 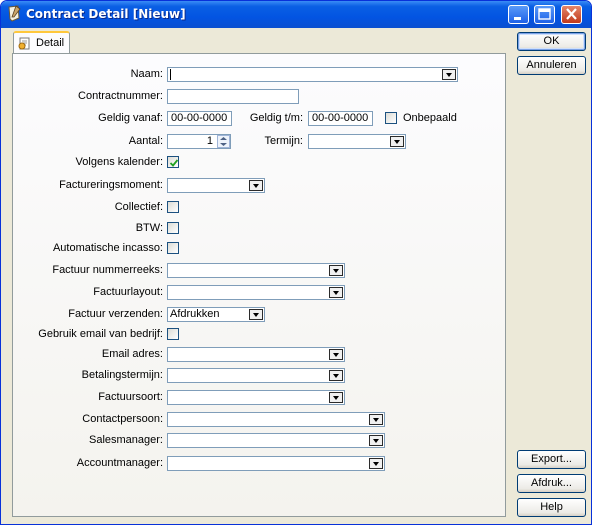 What do you see at coordinates (173, 248) in the screenshot?
I see `automatische-incasso-checkbox` at bounding box center [173, 248].